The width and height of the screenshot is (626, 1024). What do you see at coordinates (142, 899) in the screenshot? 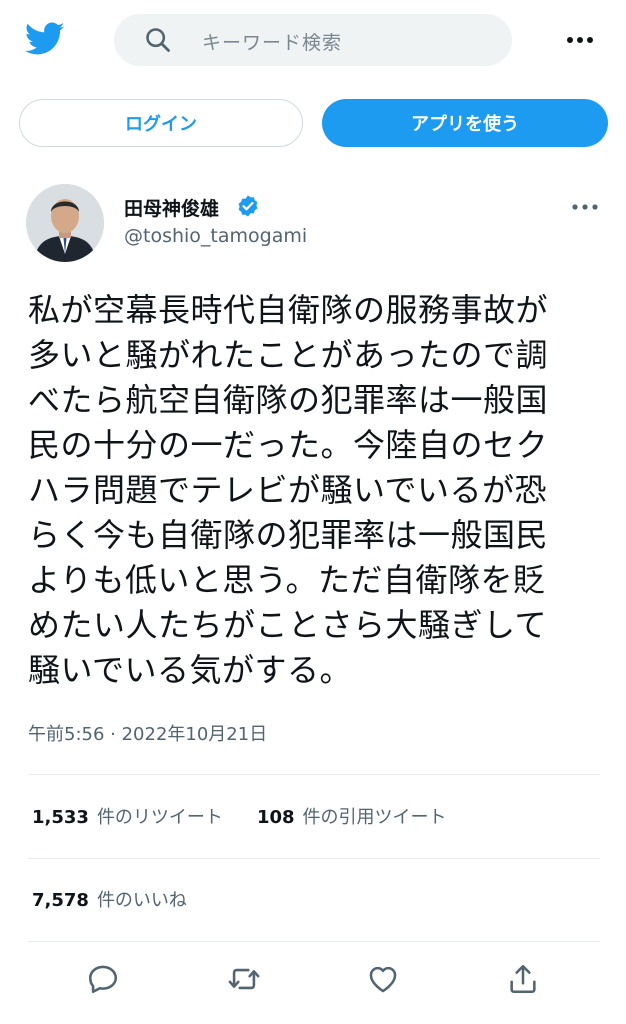
I see `like-label: 件のいいね` at bounding box center [142, 899].